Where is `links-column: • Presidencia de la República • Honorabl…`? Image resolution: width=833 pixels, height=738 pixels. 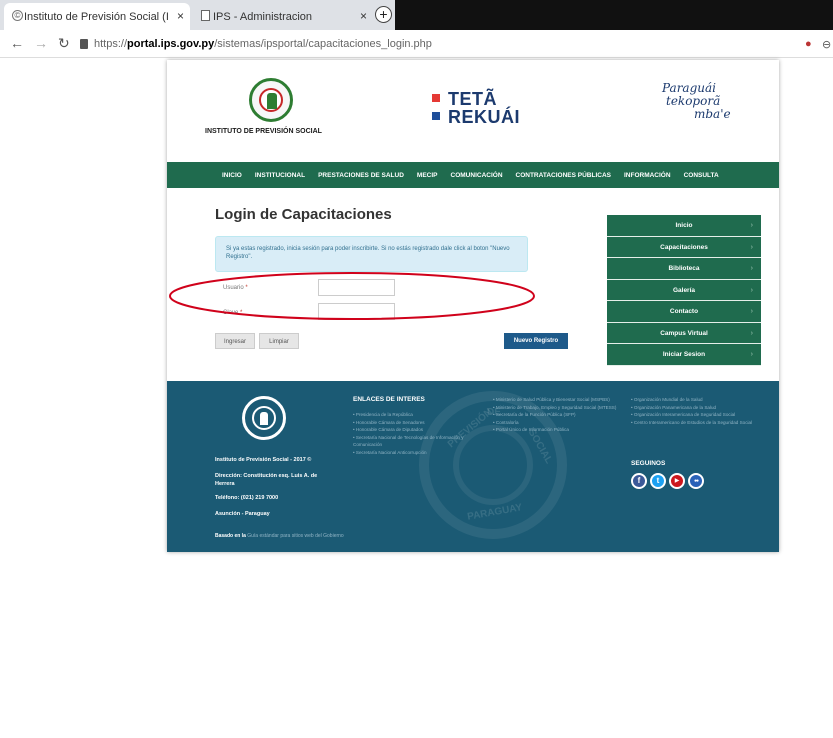
links-column: • Presidencia de la República • Honorabl… is located at coordinates (415, 433).